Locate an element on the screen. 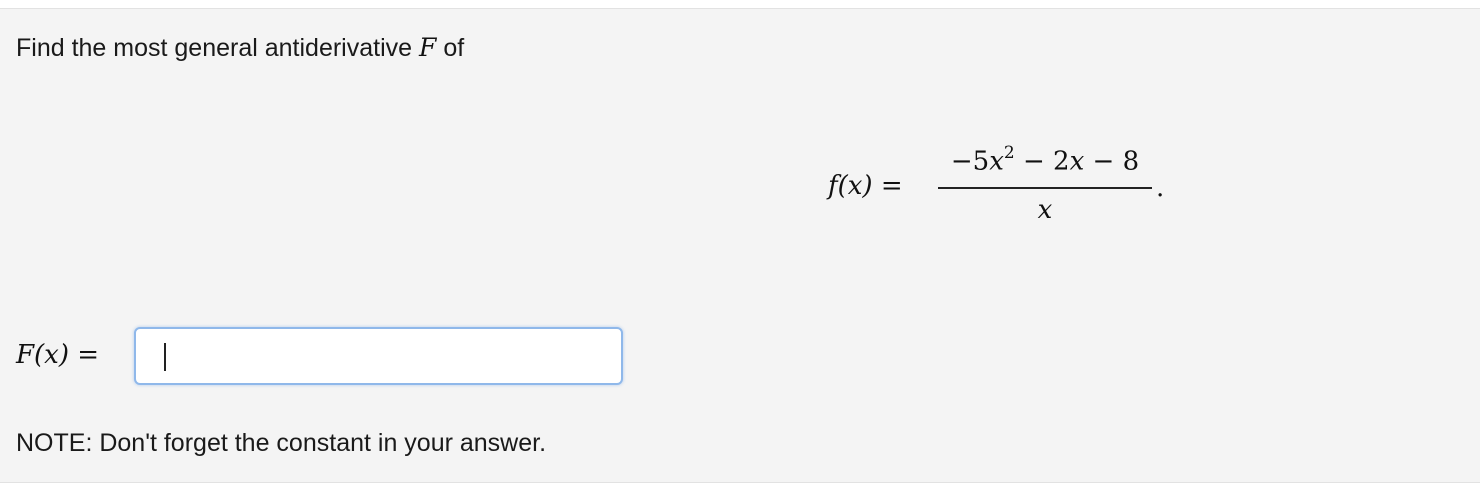 Image resolution: width=1480 pixels, height=484 pixels. fraction-numerator: −5x2 − 2x − 8 is located at coordinates (1045, 160).